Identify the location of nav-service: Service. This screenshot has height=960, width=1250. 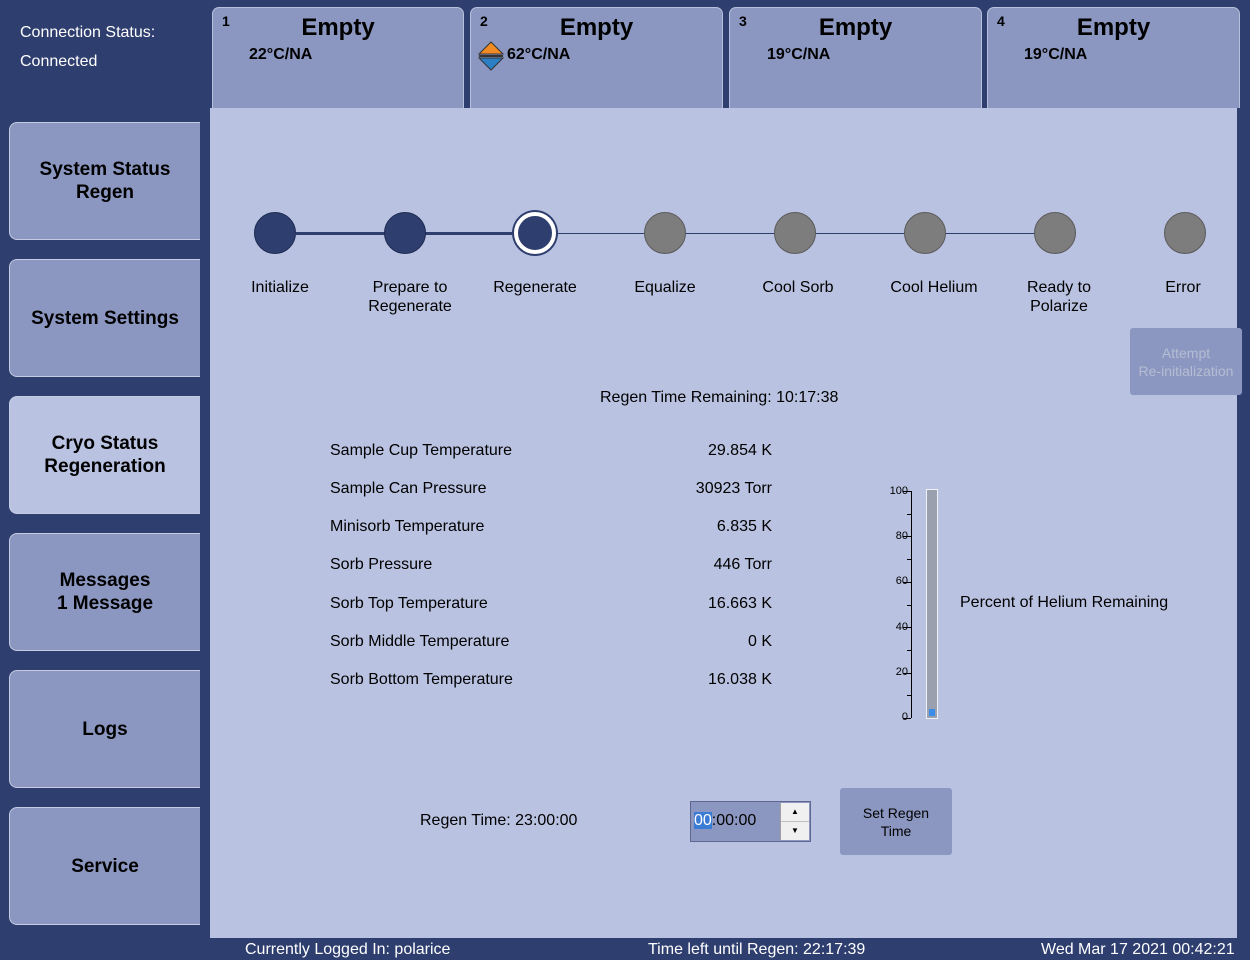
(104, 866).